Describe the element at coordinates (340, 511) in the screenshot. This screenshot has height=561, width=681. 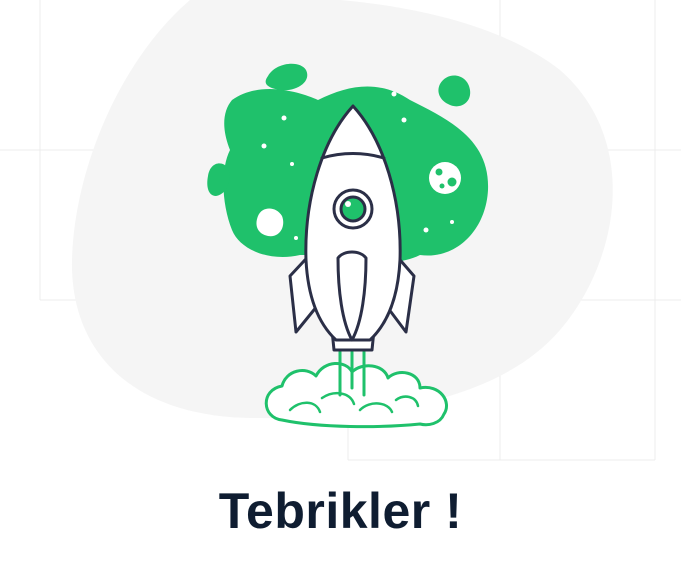
I see `page-title: Tebrikler !` at that location.